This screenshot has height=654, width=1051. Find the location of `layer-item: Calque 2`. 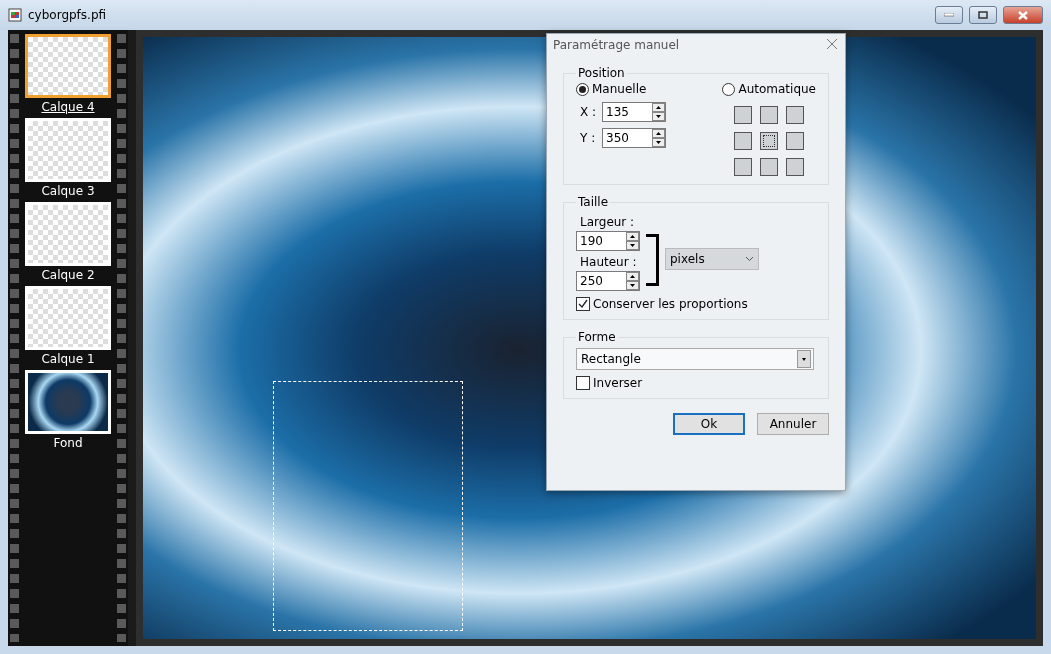

layer-item: Calque 2 is located at coordinates (68, 242).